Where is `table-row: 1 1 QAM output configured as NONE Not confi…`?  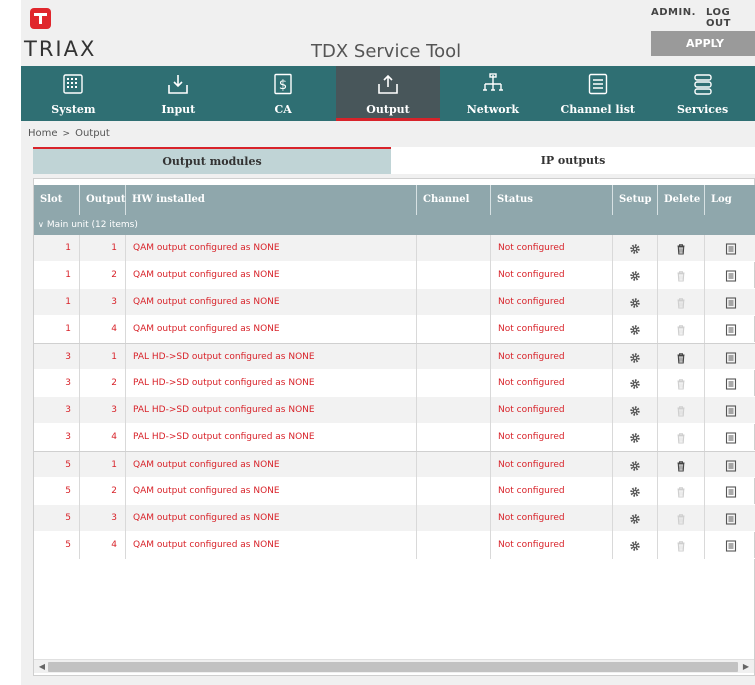 table-row: 1 1 QAM output configured as NONE Not confi… is located at coordinates (394, 248).